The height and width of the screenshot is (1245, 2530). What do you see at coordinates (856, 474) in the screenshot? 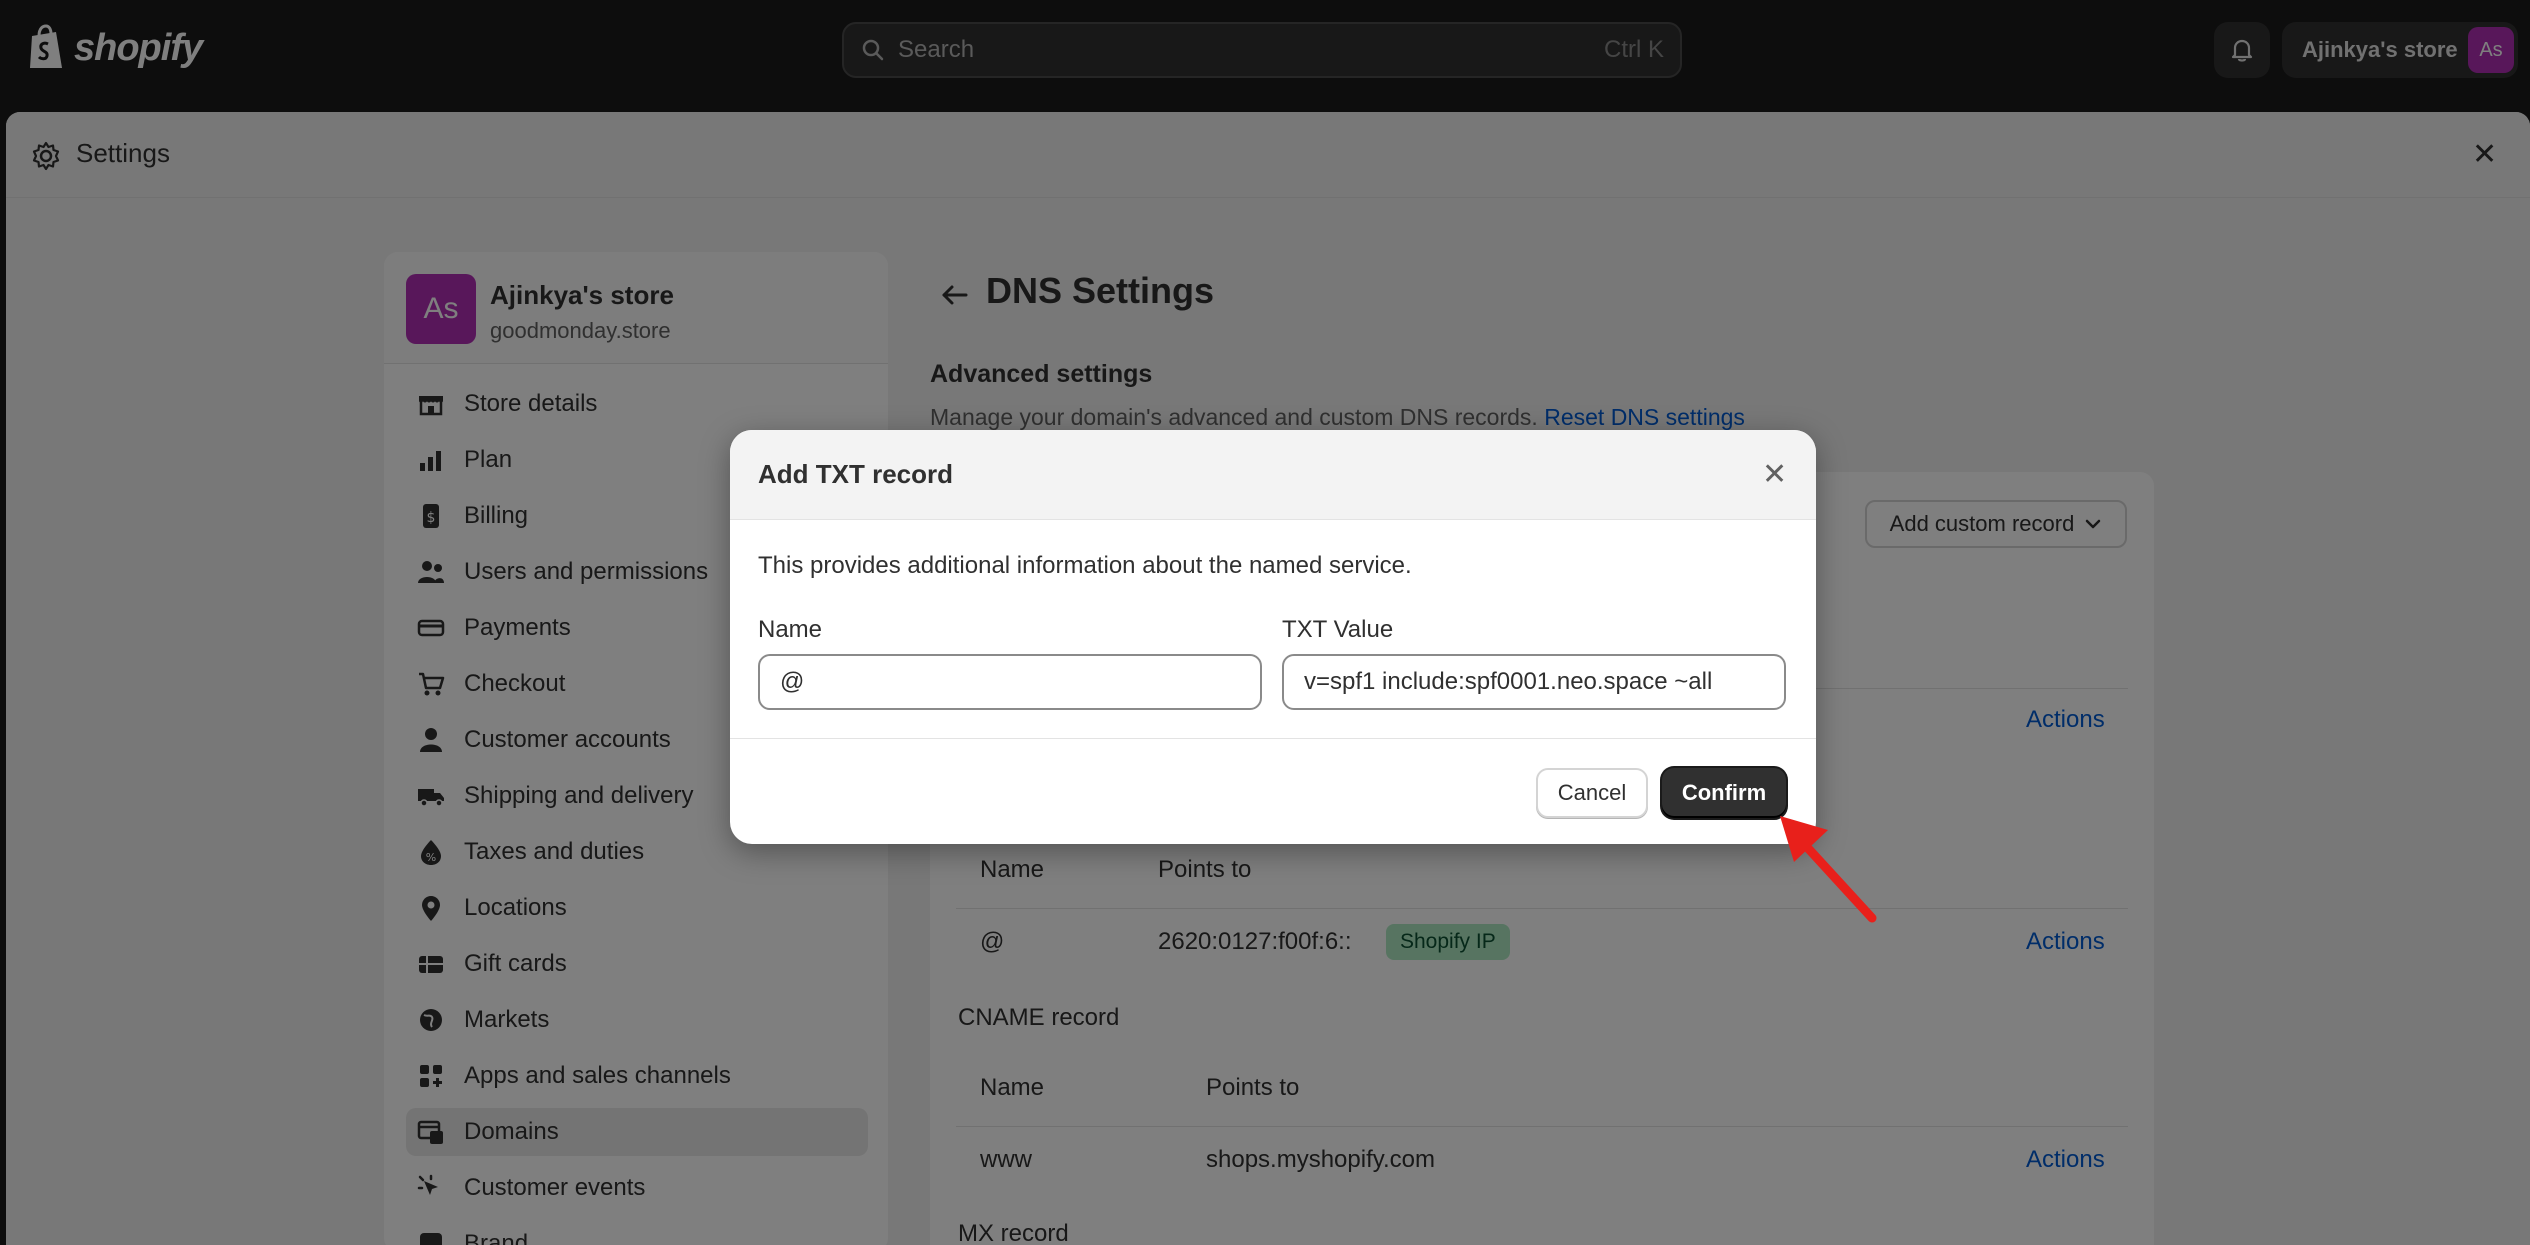
I see `modal-title: Add TXT record` at bounding box center [856, 474].